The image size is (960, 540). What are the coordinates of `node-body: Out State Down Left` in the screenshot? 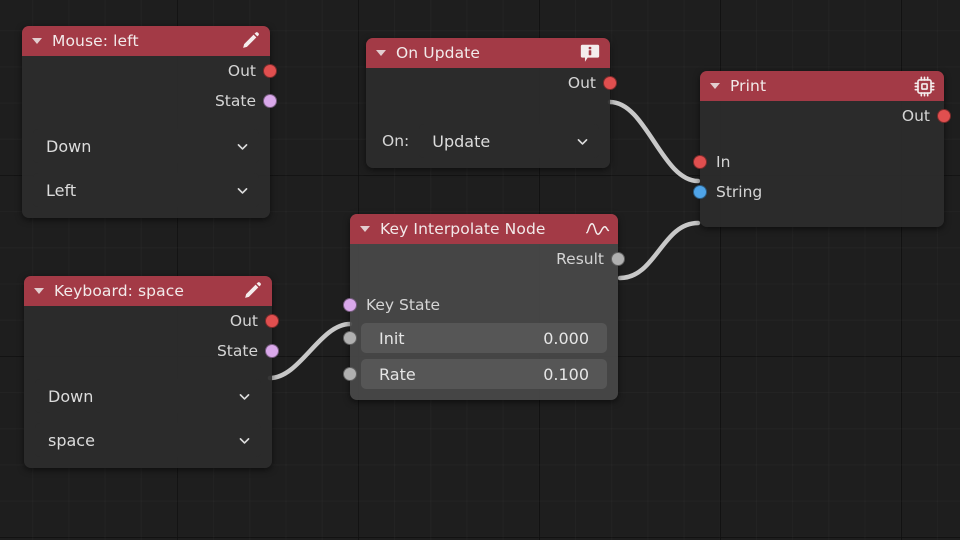 It's located at (149, 137).